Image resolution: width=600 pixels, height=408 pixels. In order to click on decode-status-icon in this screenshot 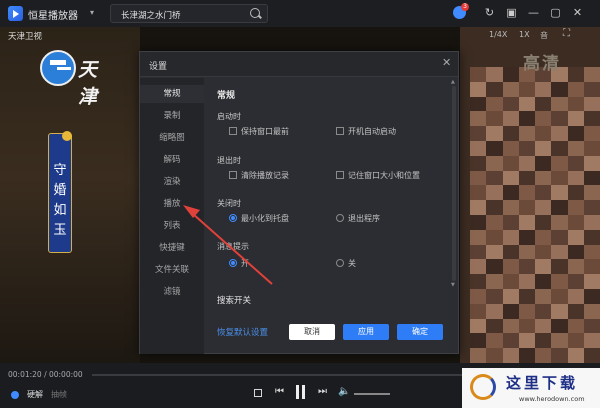, I will do `click(15, 395)`.